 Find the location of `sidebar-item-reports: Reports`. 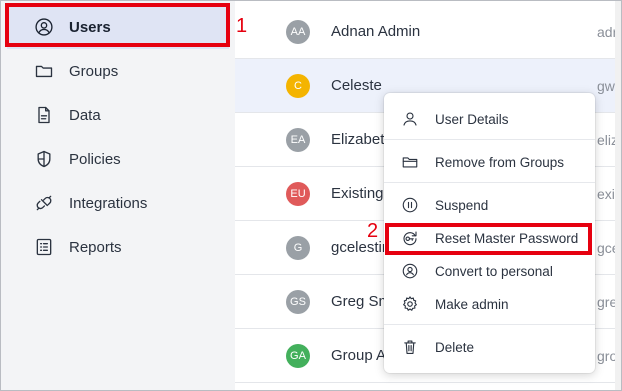

sidebar-item-reports: Reports is located at coordinates (118, 247).